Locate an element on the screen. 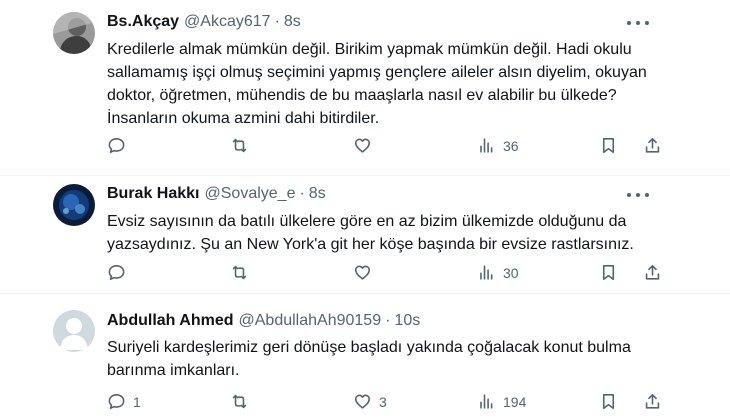 The image size is (730, 420). reply-count: 1 is located at coordinates (137, 401).